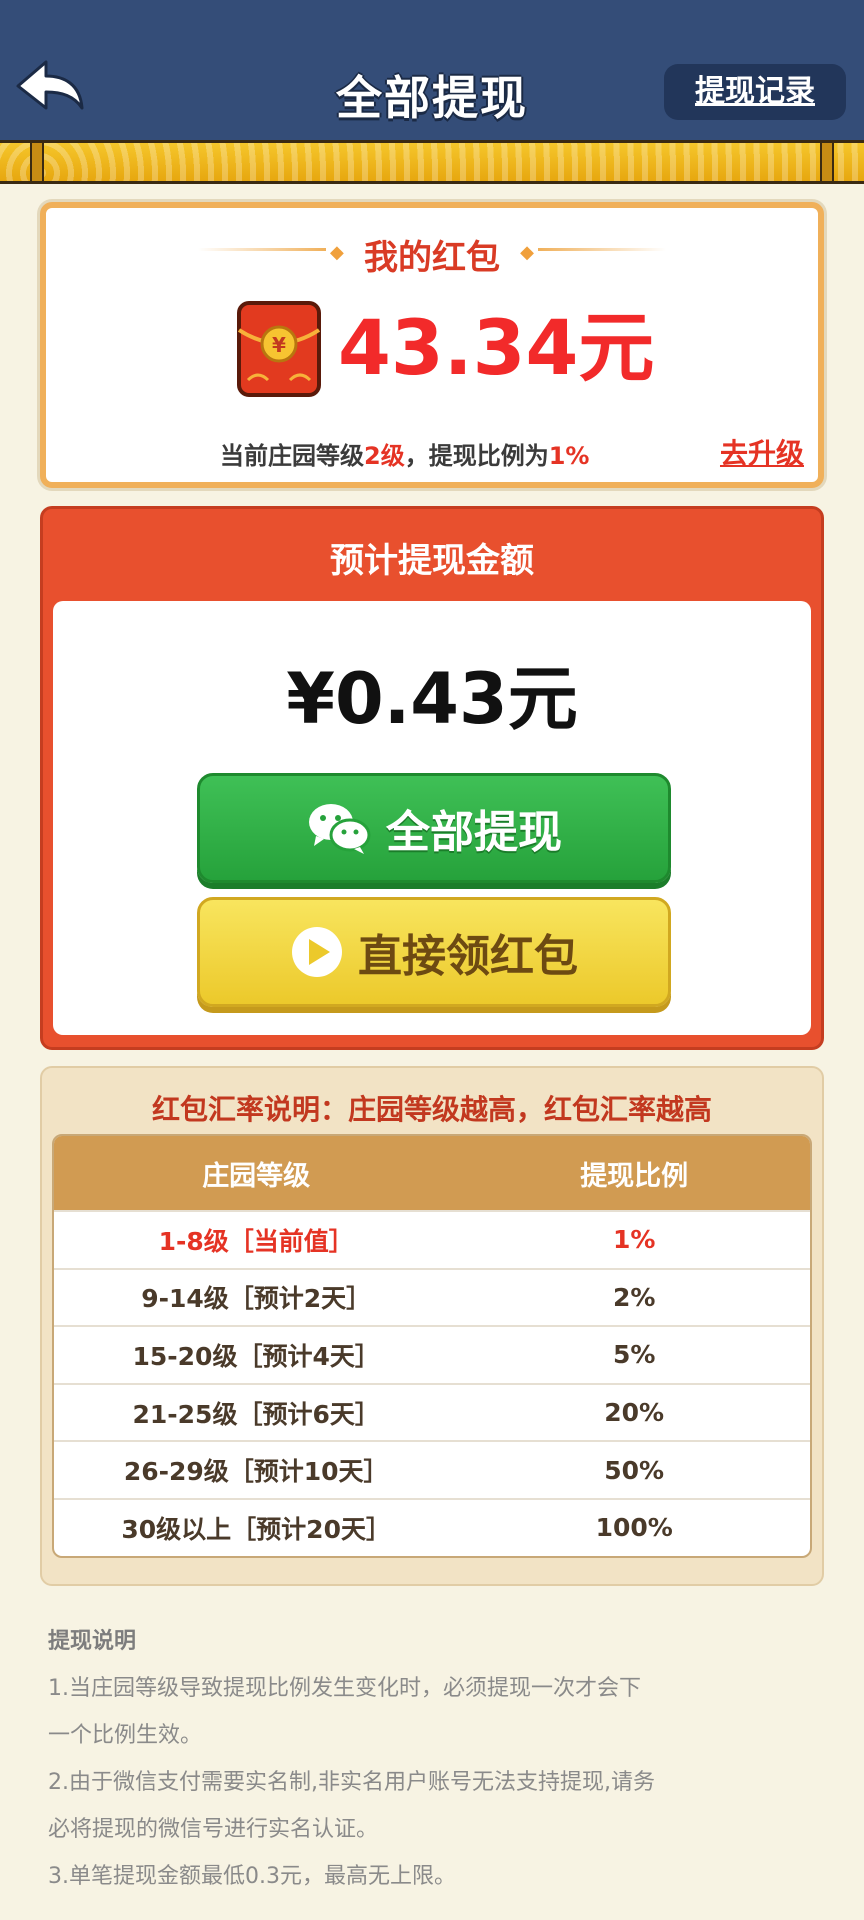 Image resolution: width=864 pixels, height=1920 pixels. What do you see at coordinates (256, 1414) in the screenshot?
I see `row-level: 21-25级［预计6天］` at bounding box center [256, 1414].